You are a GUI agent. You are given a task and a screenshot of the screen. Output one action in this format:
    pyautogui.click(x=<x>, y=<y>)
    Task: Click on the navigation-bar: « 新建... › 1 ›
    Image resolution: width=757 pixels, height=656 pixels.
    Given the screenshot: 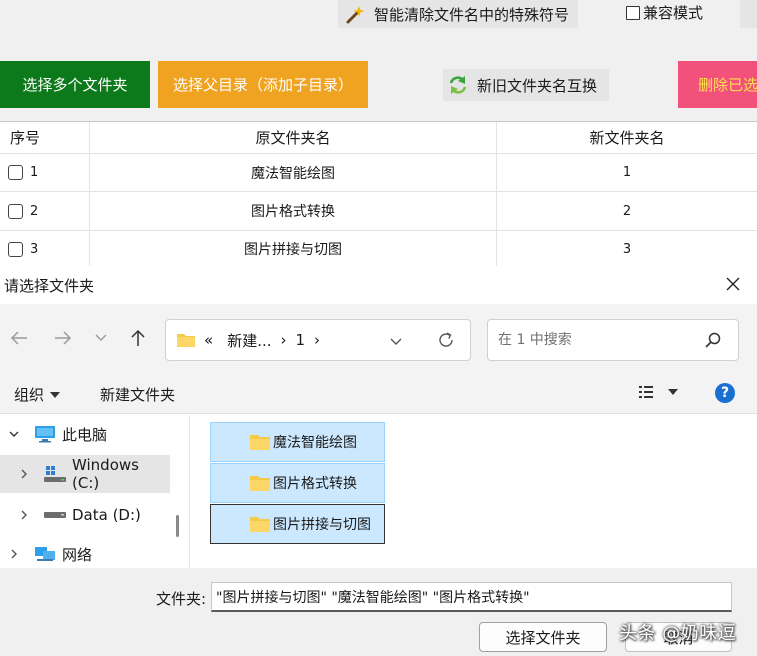 What is the action you would take?
    pyautogui.click(x=378, y=339)
    